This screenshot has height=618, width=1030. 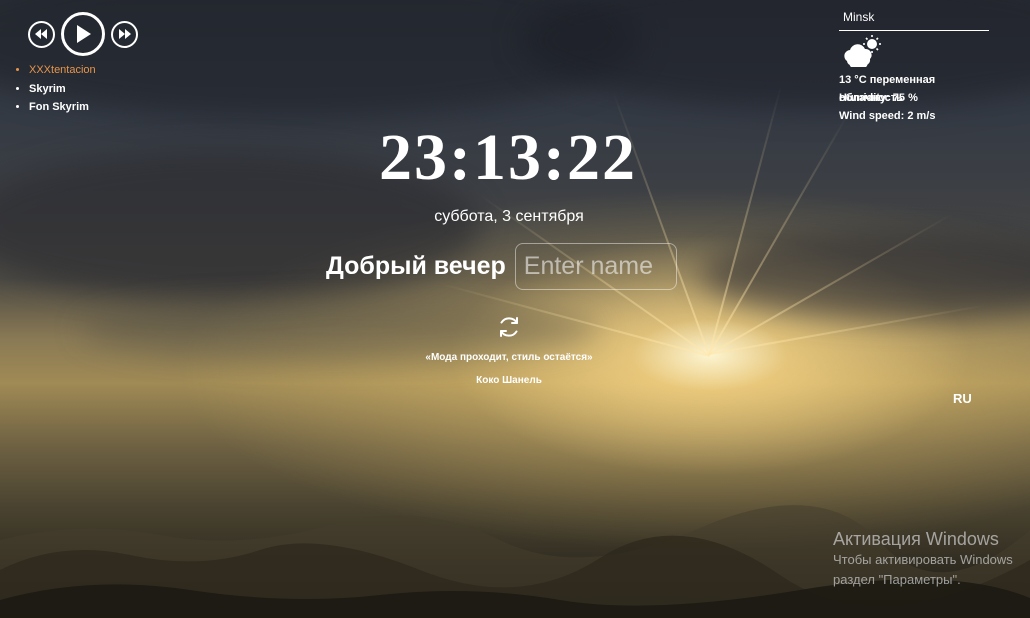 What do you see at coordinates (914, 19) in the screenshot?
I see `city-input: Minsk` at bounding box center [914, 19].